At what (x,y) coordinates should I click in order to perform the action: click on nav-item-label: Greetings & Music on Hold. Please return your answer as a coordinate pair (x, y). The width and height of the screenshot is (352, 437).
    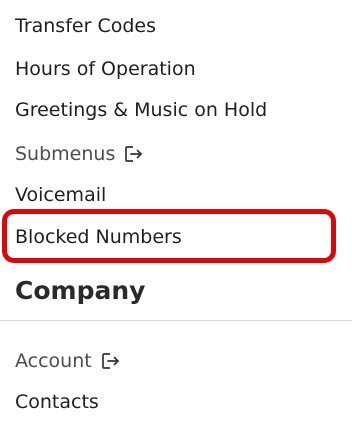
    Looking at the image, I should click on (141, 110).